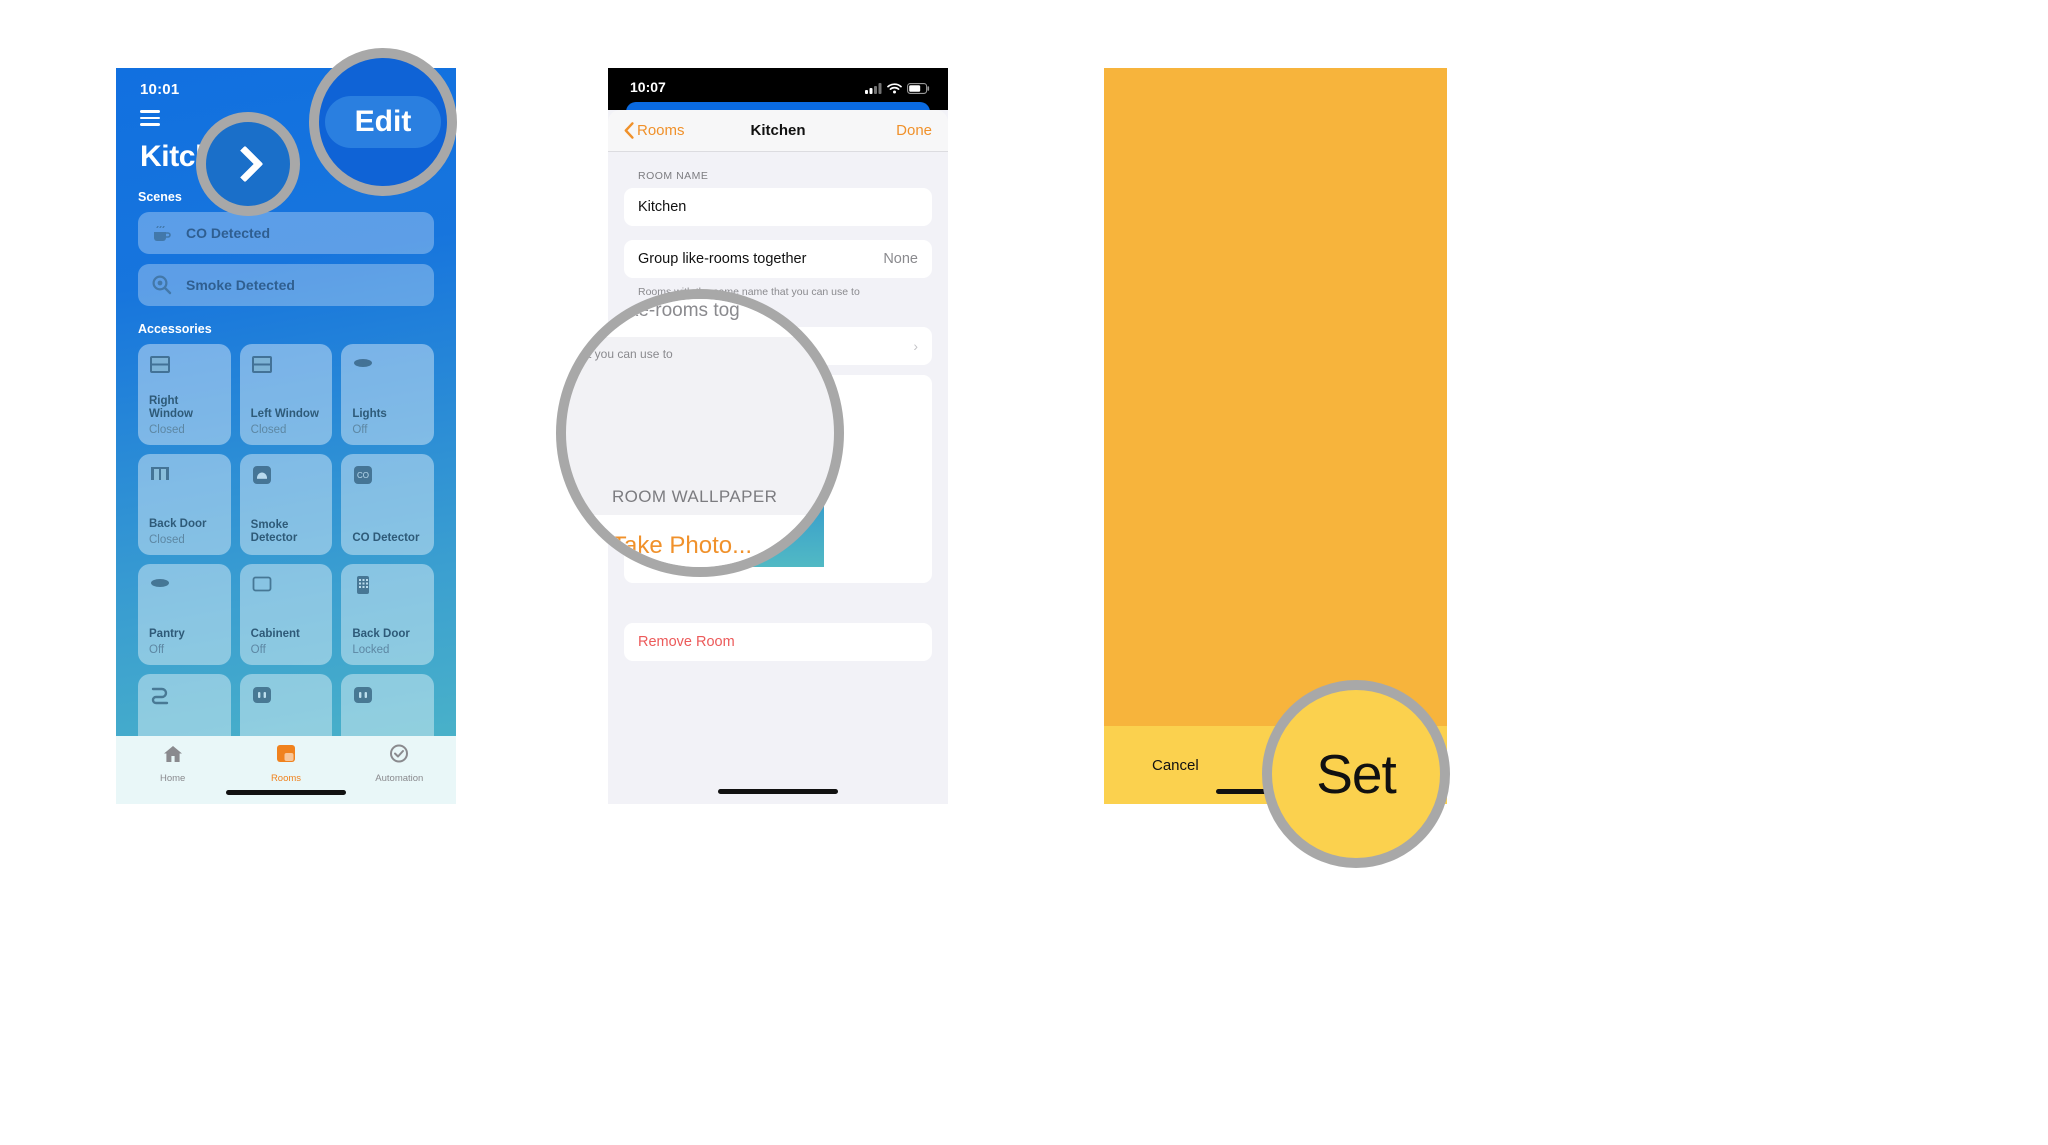 The width and height of the screenshot is (2048, 1145). I want to click on callout-set-button: Set, so click(1356, 774).